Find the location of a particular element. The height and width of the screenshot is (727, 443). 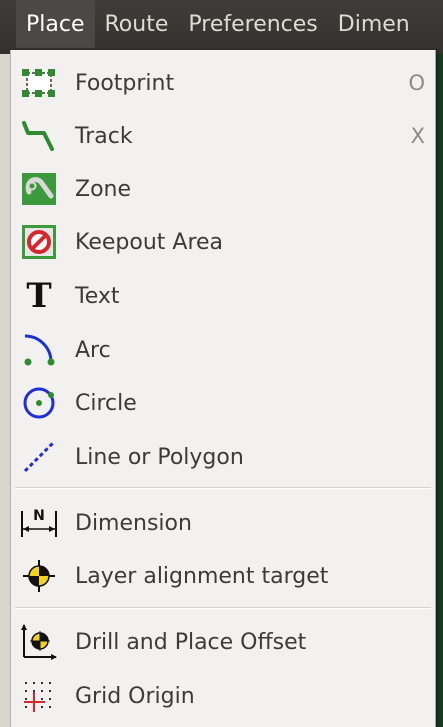

menu-item-line-or-polygon: Line or Polygon is located at coordinates (223, 457).